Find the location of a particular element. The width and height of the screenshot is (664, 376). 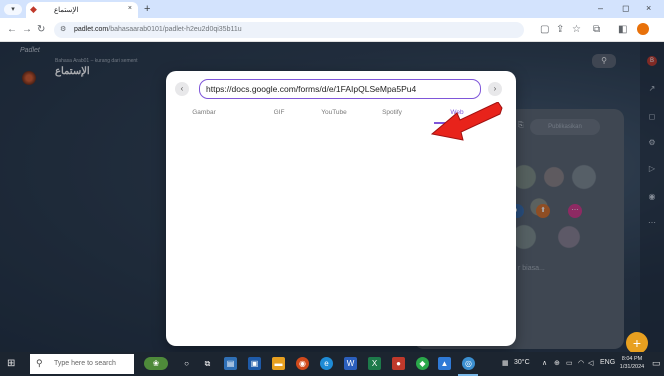

tab-spotify: Spotify is located at coordinates (392, 116).